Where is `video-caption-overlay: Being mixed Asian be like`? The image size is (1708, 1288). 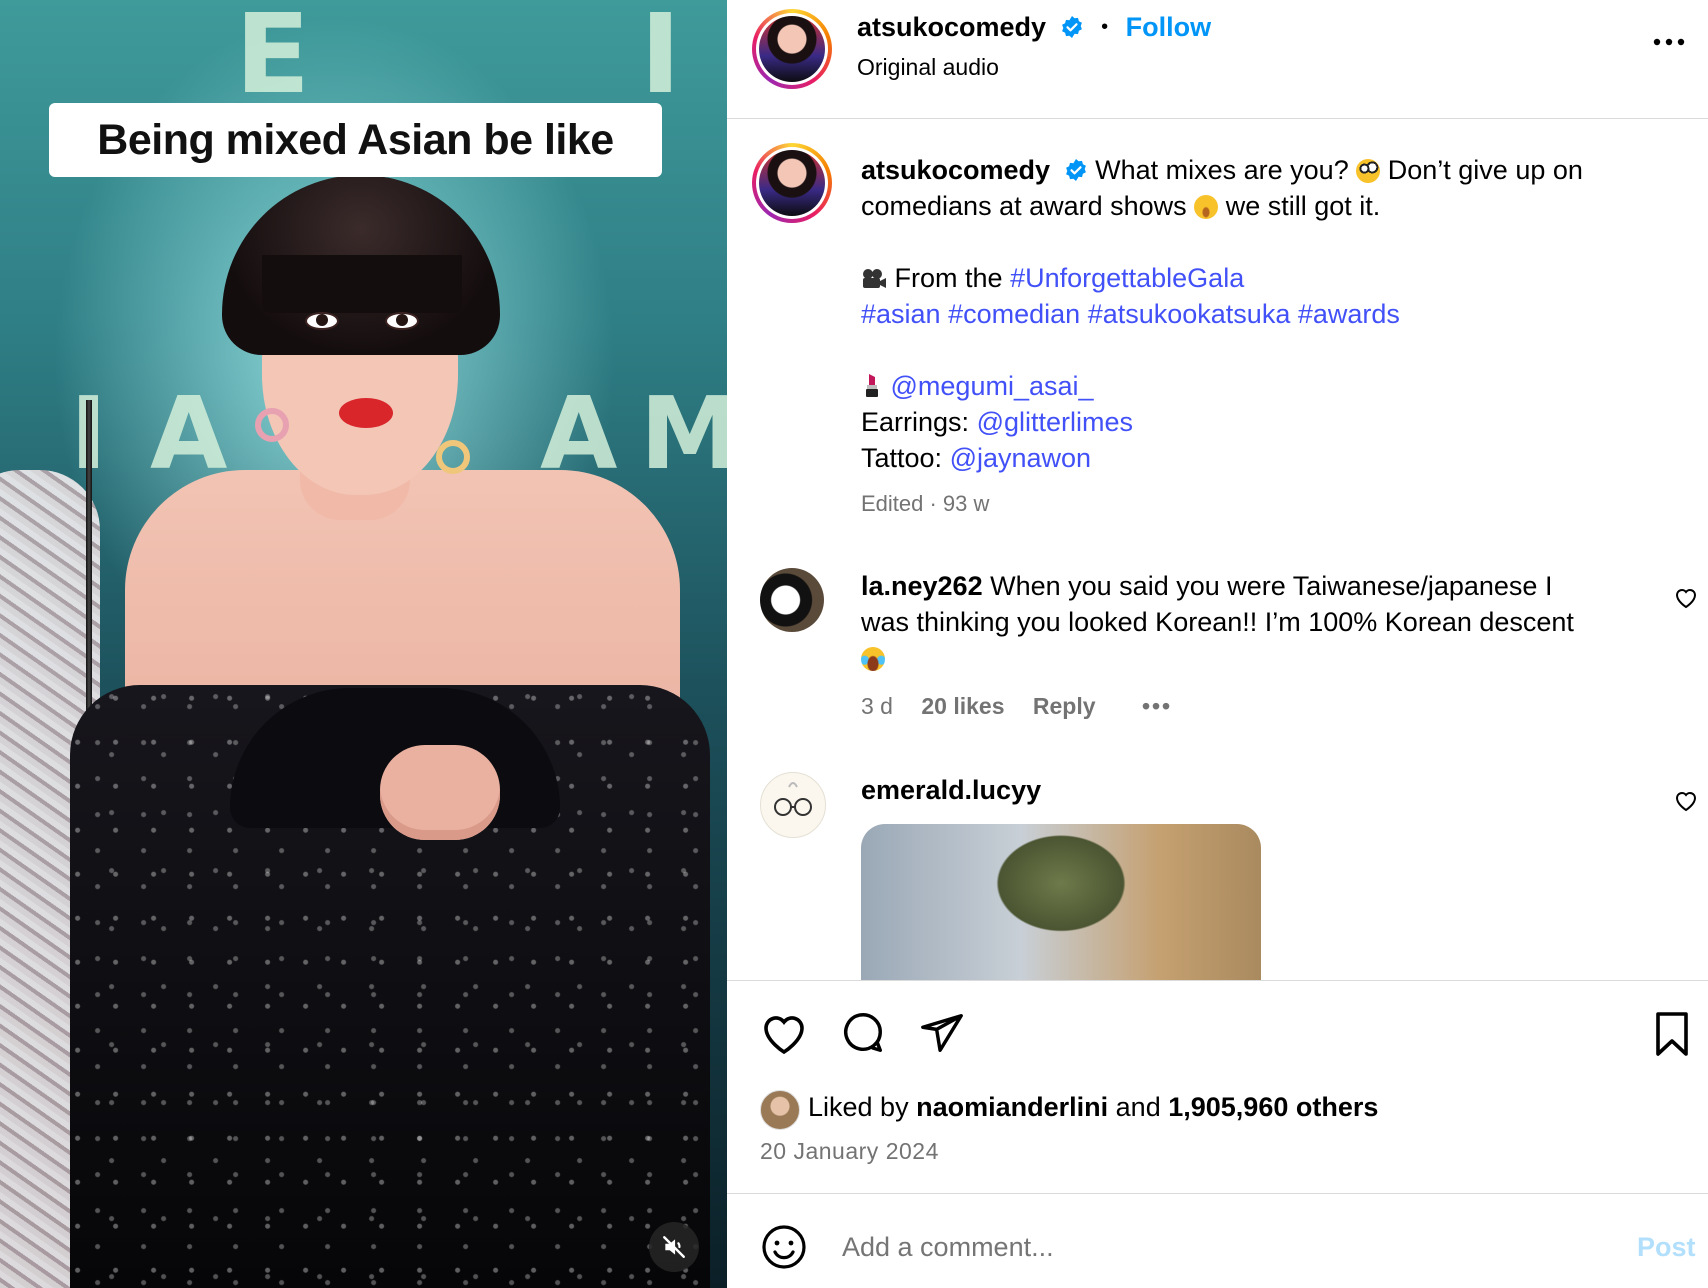
video-caption-overlay: Being mixed Asian be like is located at coordinates (355, 140).